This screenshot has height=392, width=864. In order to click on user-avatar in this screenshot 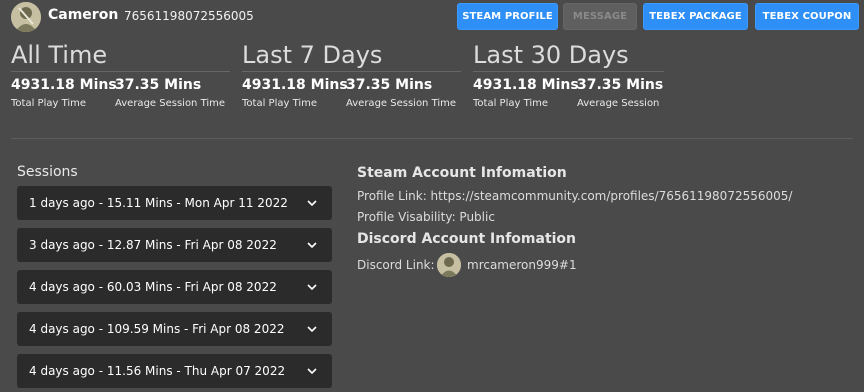, I will do `click(26, 17)`.